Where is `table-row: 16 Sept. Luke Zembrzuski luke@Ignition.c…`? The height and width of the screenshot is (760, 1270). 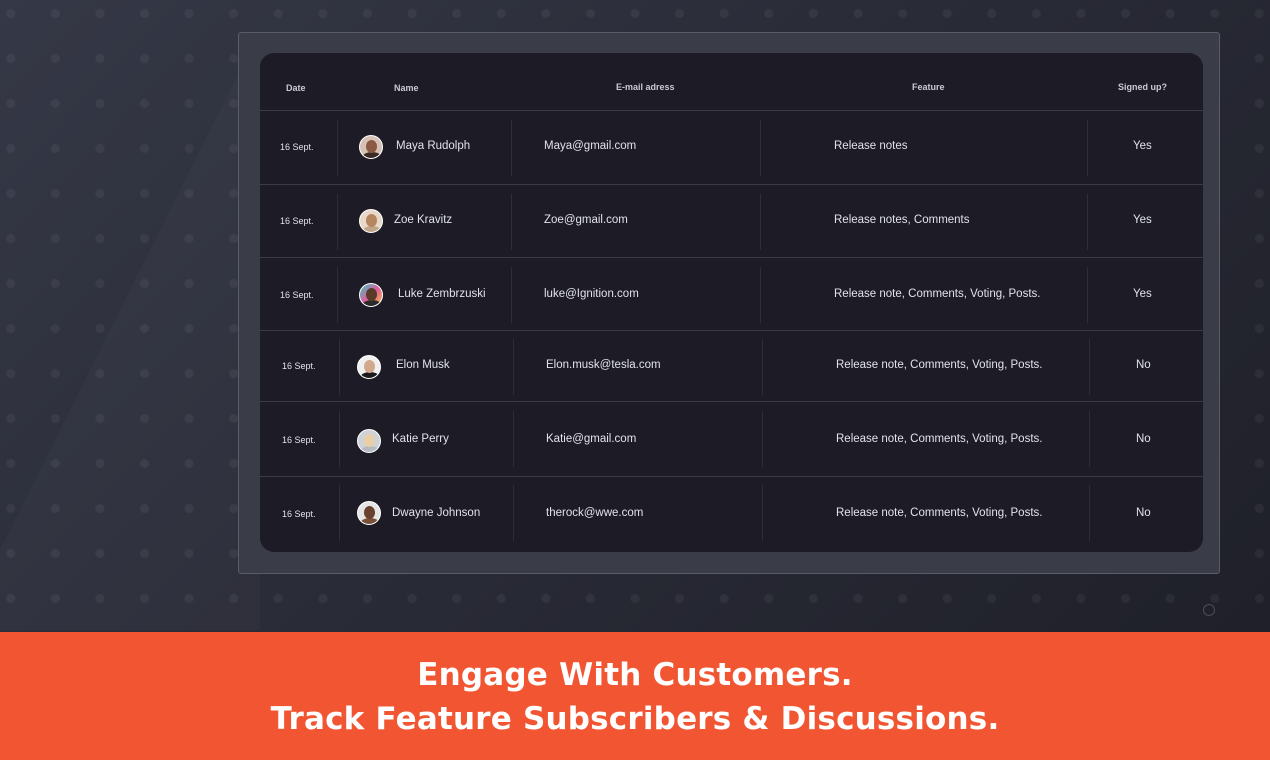 table-row: 16 Sept. Luke Zembrzuski luke@Ignition.c… is located at coordinates (731, 294).